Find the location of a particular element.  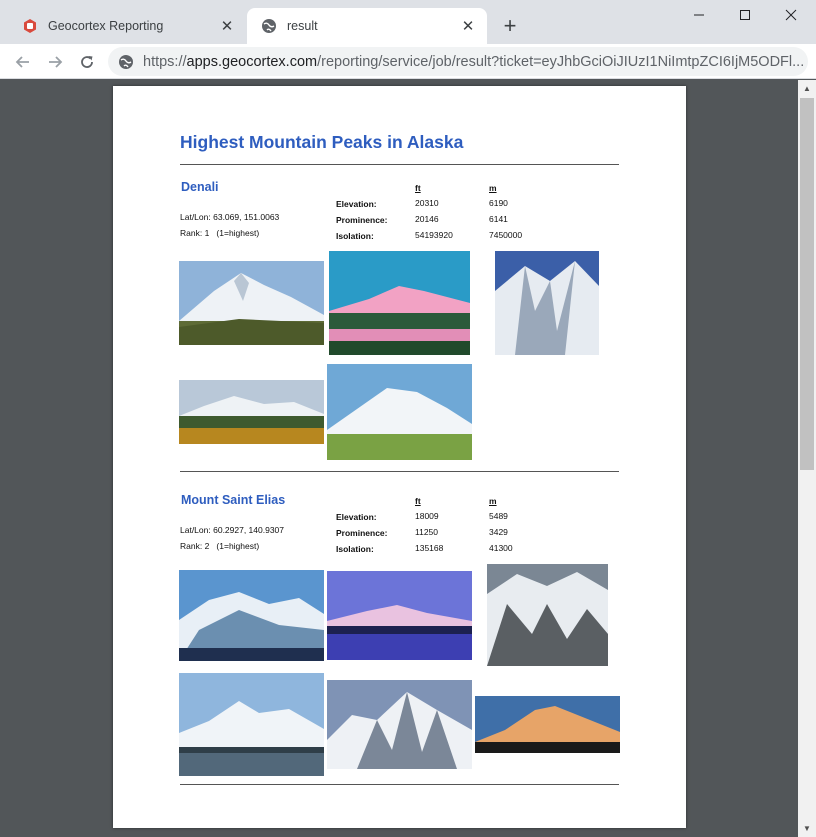

tab-geocortex-reporting: Geocortex Reporting ✕ is located at coordinates (127, 26).